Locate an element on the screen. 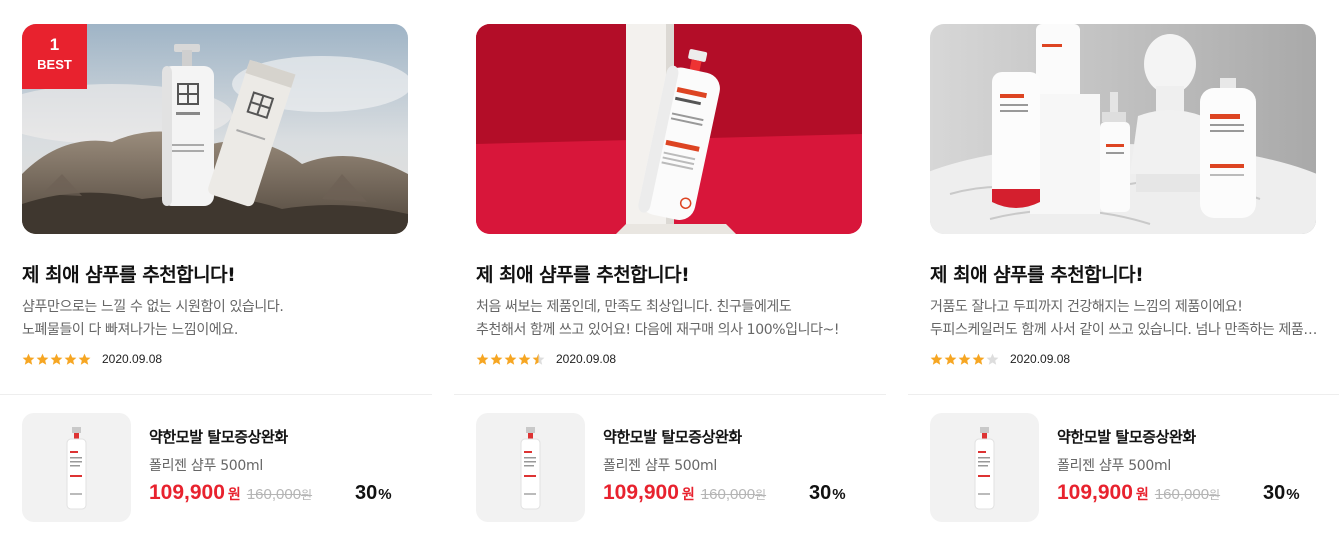 The image size is (1339, 541). star-empty-icon is located at coordinates (992, 359).